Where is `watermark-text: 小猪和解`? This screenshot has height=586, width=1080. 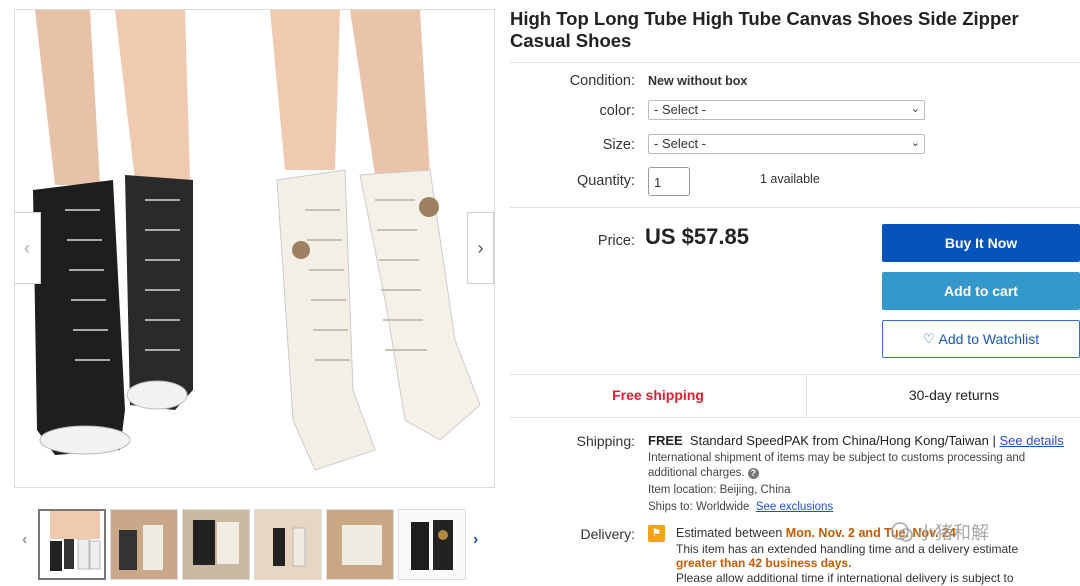 watermark-text: 小猪和解 is located at coordinates (953, 533).